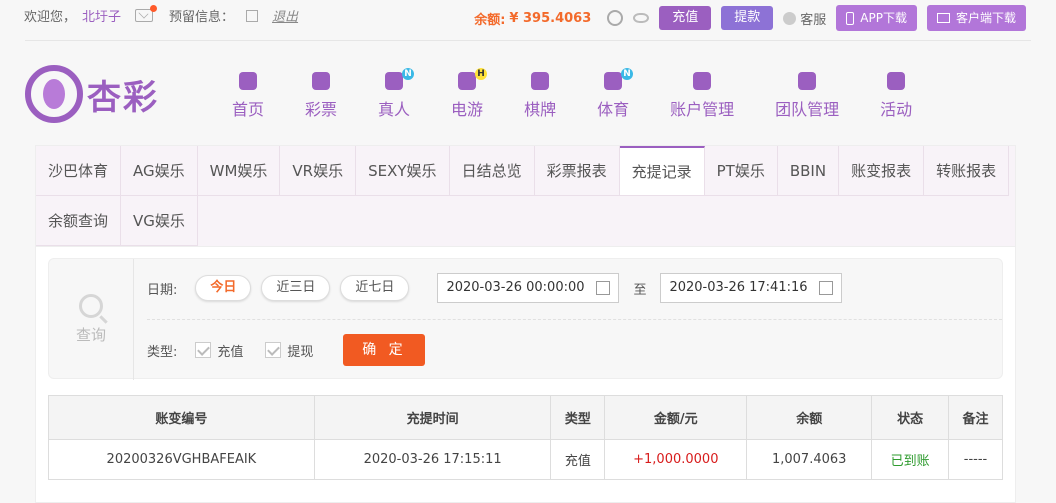  What do you see at coordinates (627, 74) in the screenshot?
I see `nav-badge: N` at bounding box center [627, 74].